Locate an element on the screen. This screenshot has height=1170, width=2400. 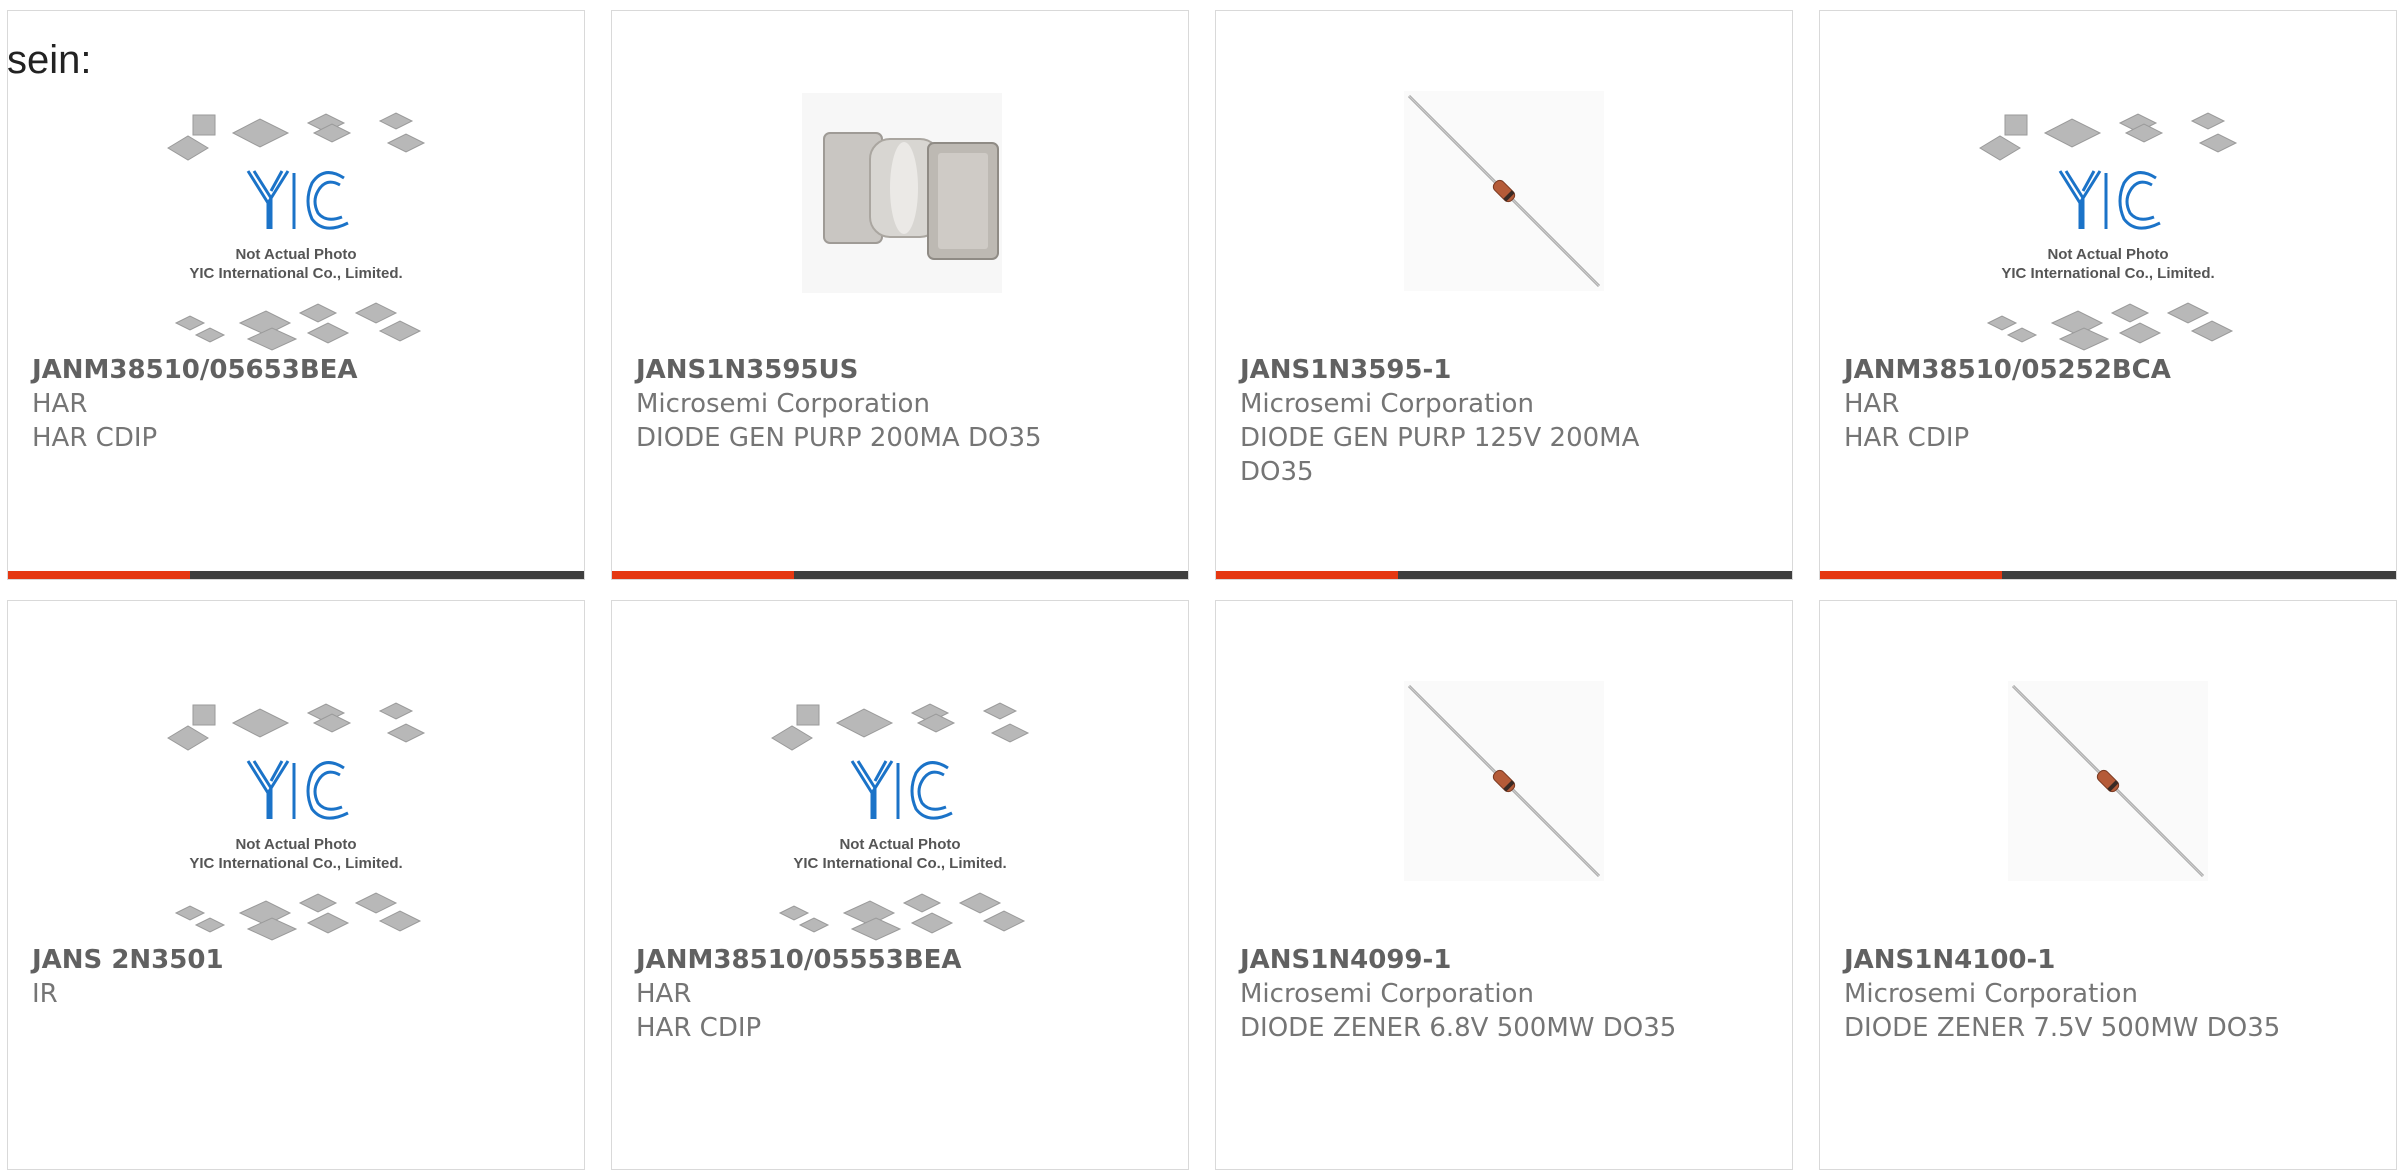
description: DIODE ZENER 7.5V 500MW DO35 is located at coordinates (2062, 1028).